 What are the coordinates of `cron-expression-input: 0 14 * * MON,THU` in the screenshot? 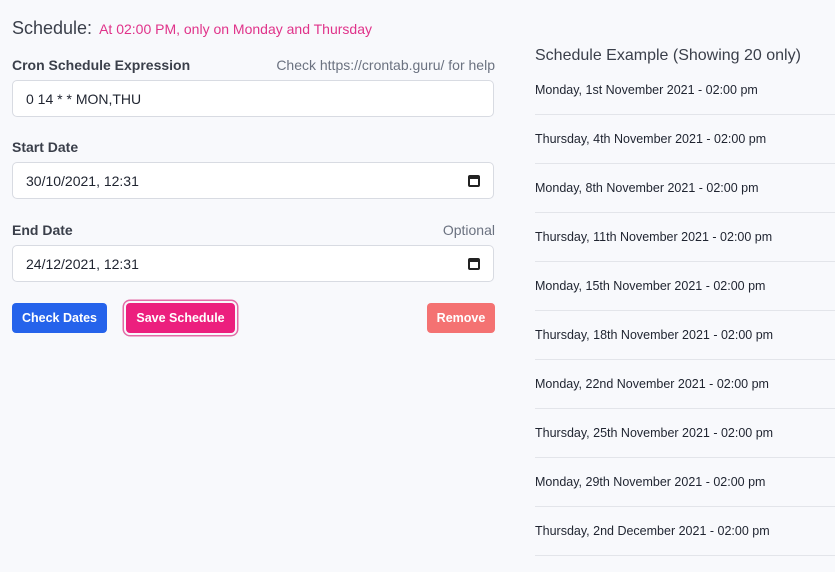 It's located at (253, 98).